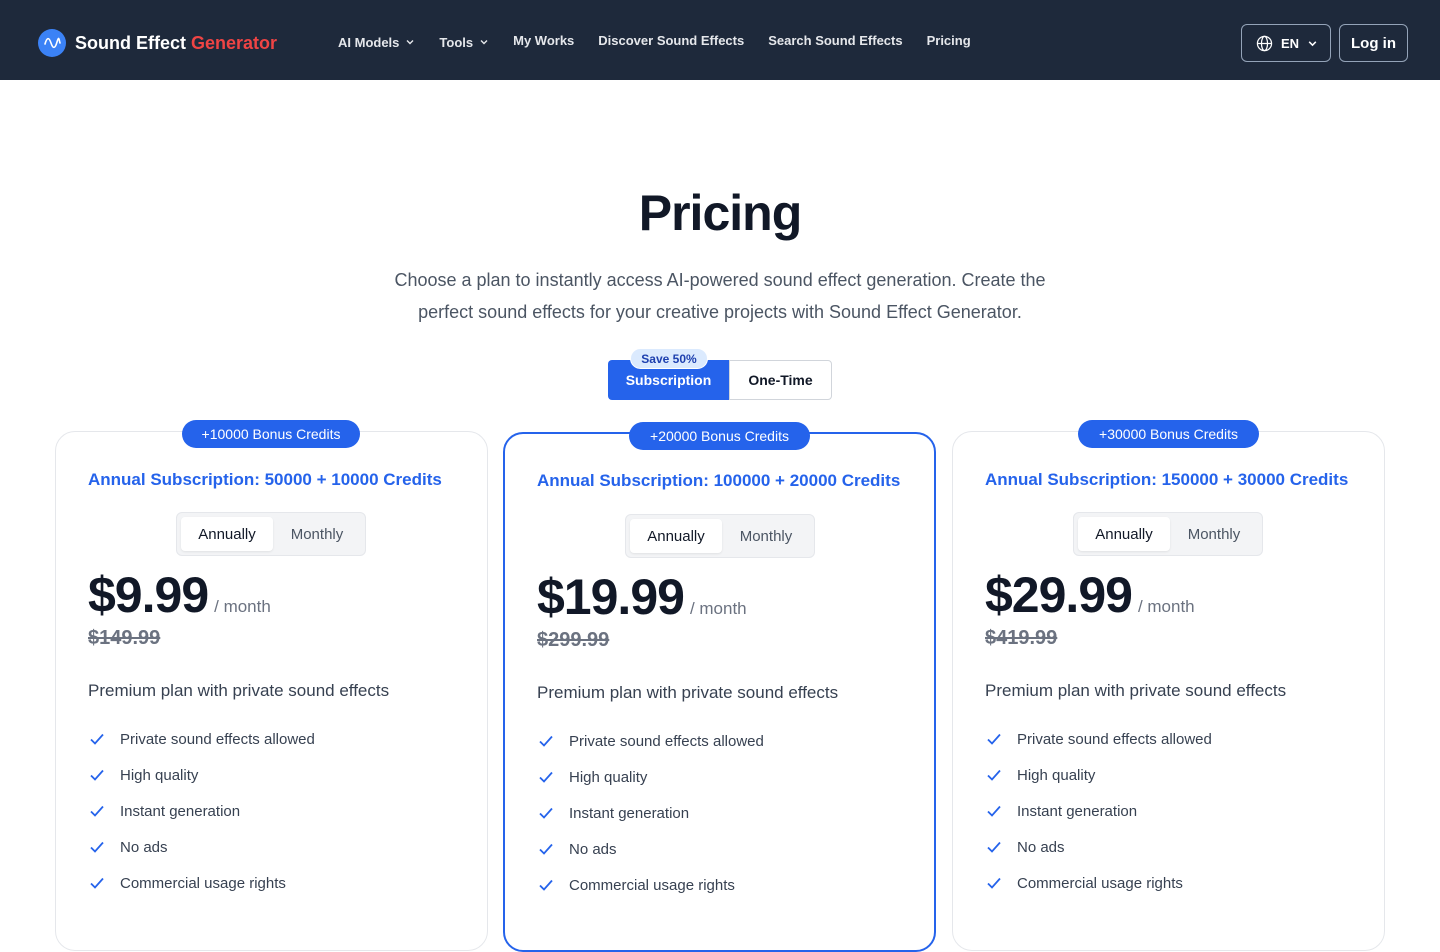 The height and width of the screenshot is (952, 1440). I want to click on feature-item: Instant generation, so click(1098, 811).